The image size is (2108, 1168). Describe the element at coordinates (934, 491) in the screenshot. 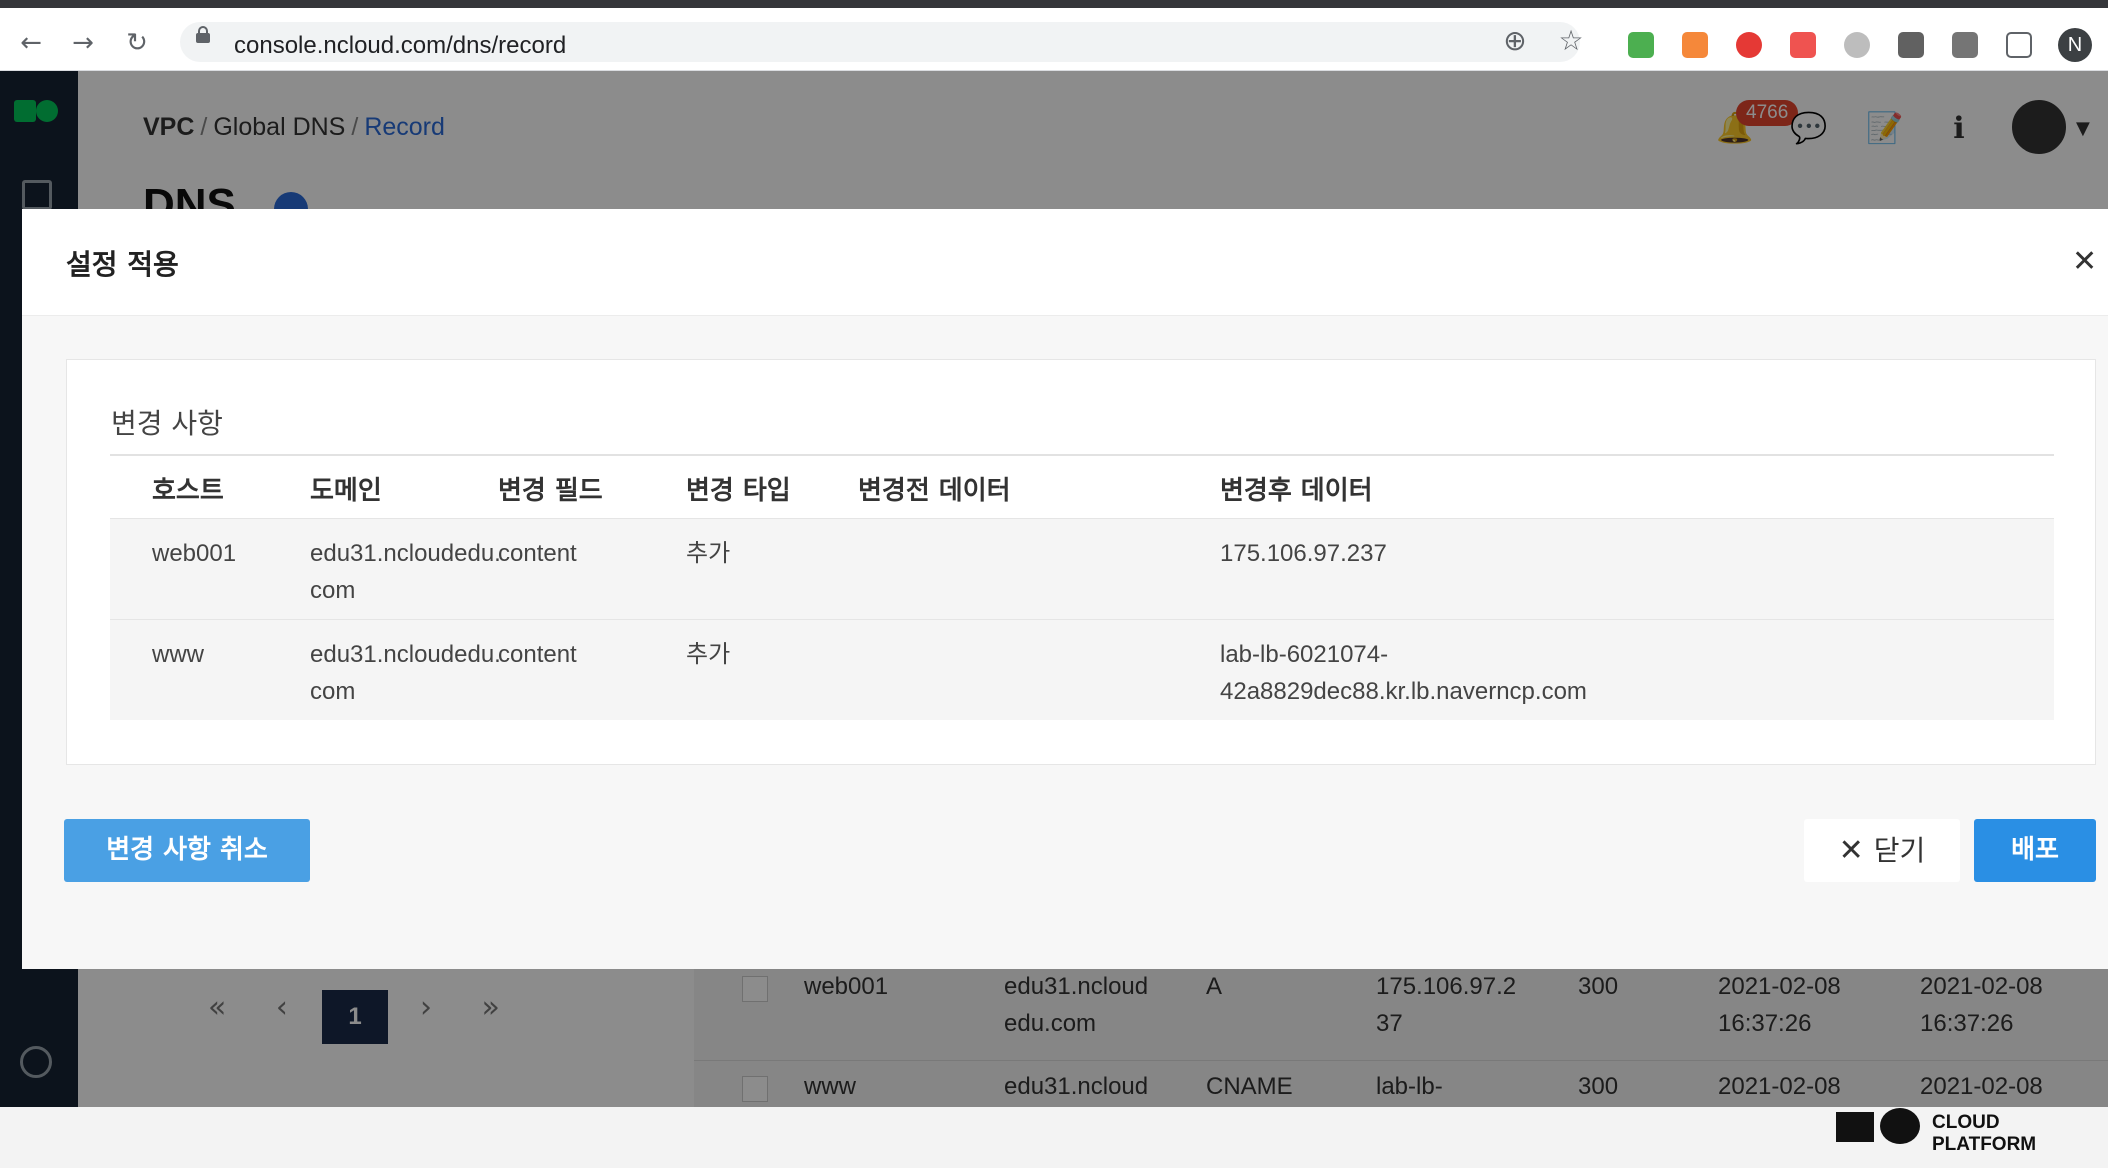

I see `column-header-before-data: 변경전 데이터` at that location.